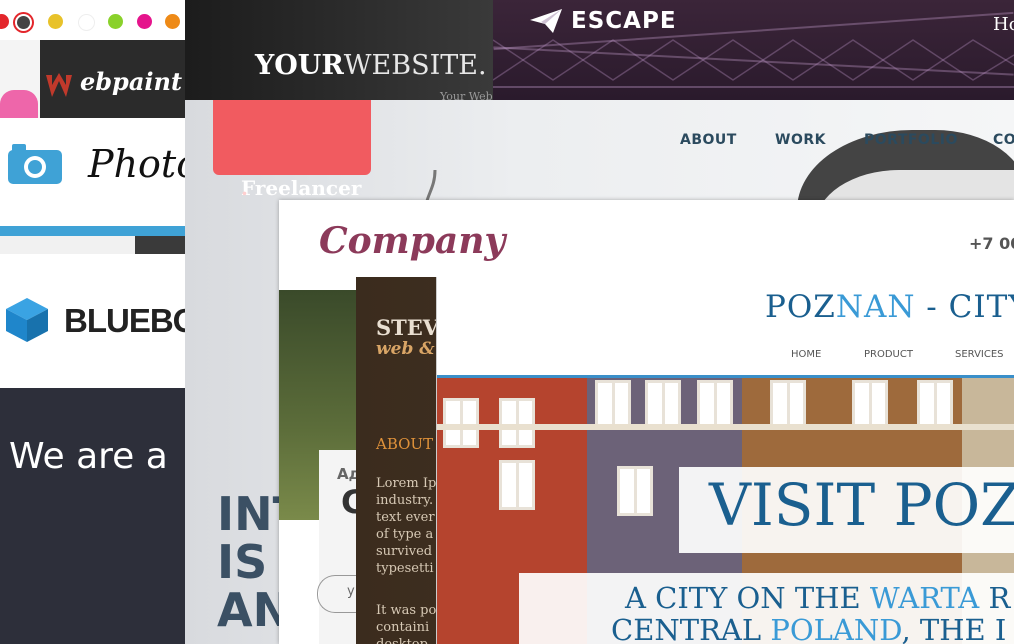  What do you see at coordinates (301, 188) in the screenshot?
I see `freelancer-brand: Freelancer` at bounding box center [301, 188].